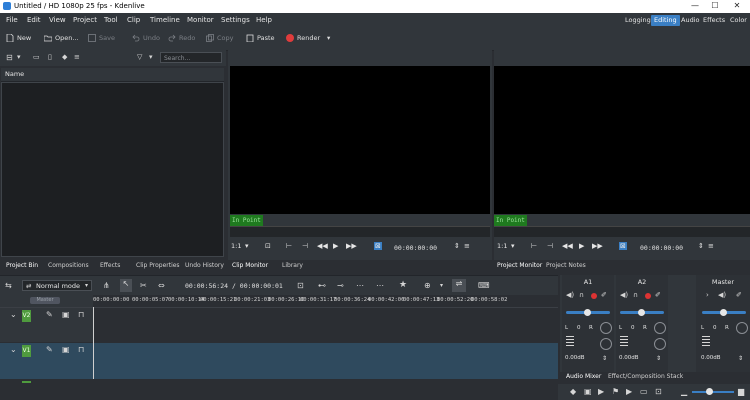  What do you see at coordinates (220, 38) in the screenshot?
I see `copy-button: Copy` at bounding box center [220, 38].